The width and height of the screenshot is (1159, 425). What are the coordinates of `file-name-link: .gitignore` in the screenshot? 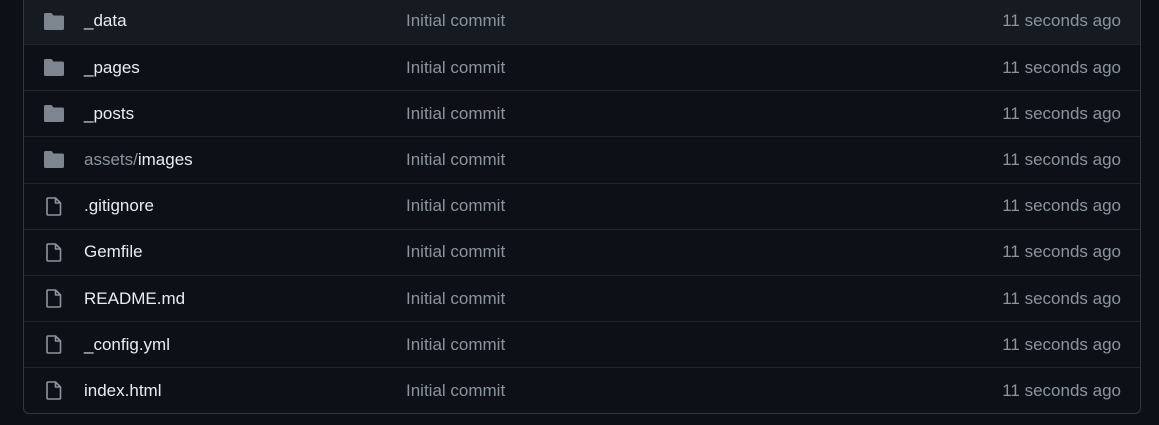 It's located at (119, 206).